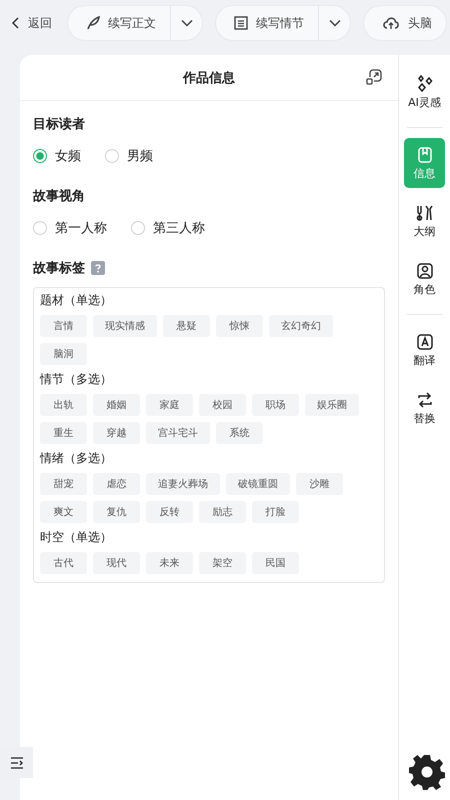  What do you see at coordinates (76, 300) in the screenshot?
I see `group-title: 题材（单选）` at bounding box center [76, 300].